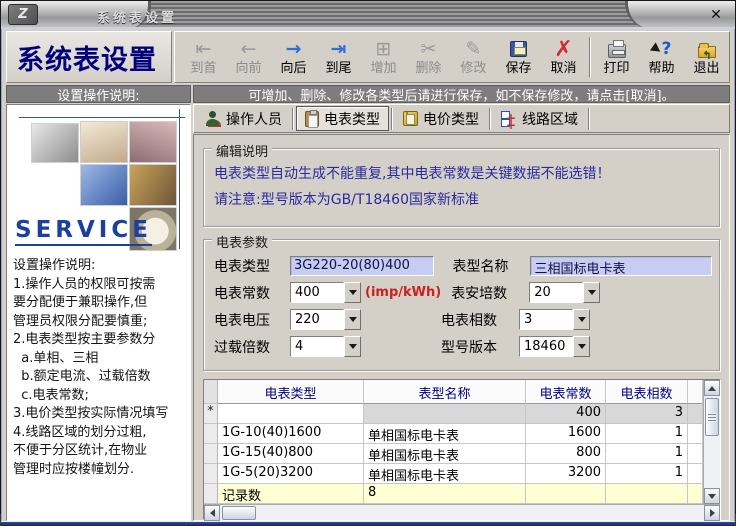  Describe the element at coordinates (212, 512) in the screenshot. I see `scroll-left-icon` at that location.